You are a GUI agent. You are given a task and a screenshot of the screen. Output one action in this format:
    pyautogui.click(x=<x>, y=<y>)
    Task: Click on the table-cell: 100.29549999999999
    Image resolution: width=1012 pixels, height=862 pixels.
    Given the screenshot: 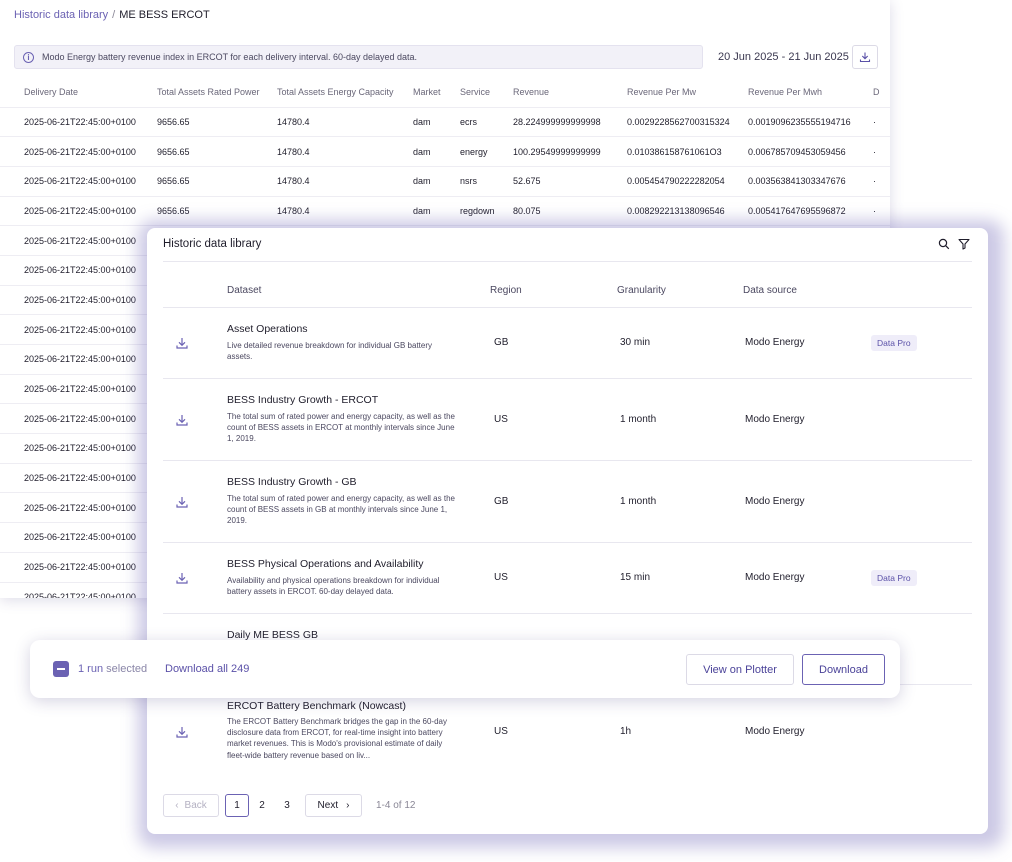 What is the action you would take?
    pyautogui.click(x=570, y=151)
    